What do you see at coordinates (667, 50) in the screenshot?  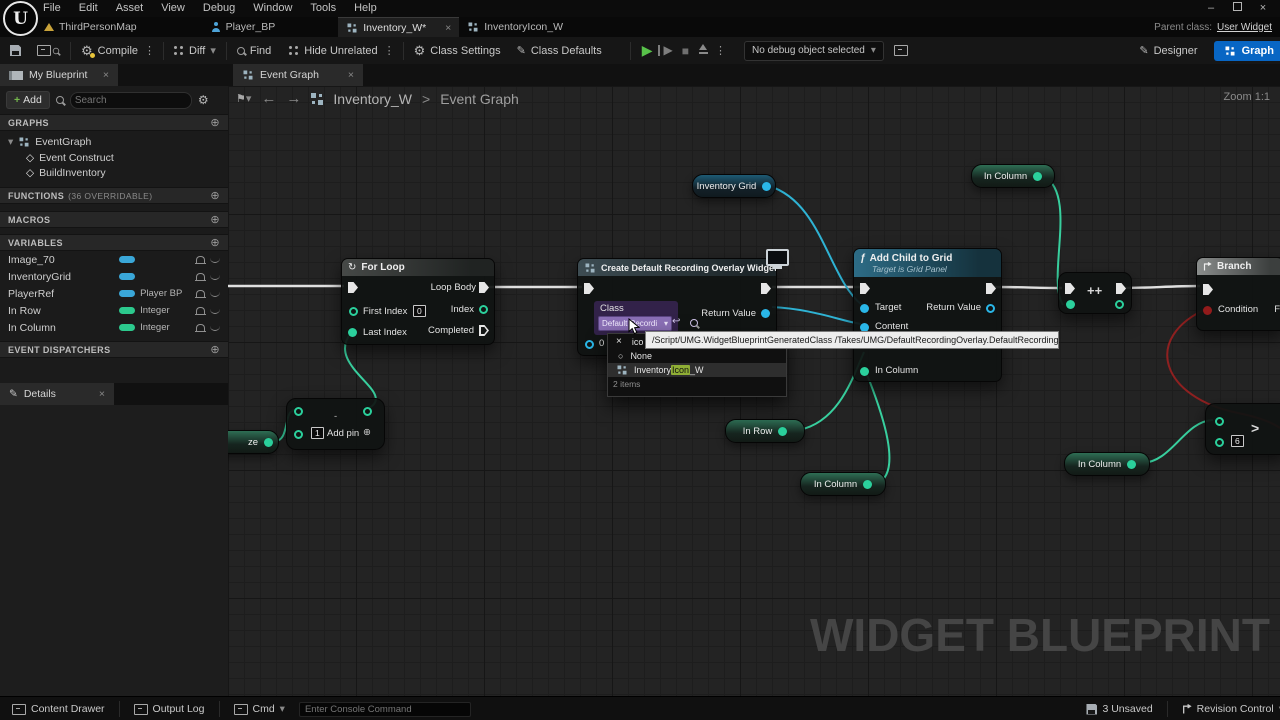 I see `frame-skip-button: ▶` at bounding box center [667, 50].